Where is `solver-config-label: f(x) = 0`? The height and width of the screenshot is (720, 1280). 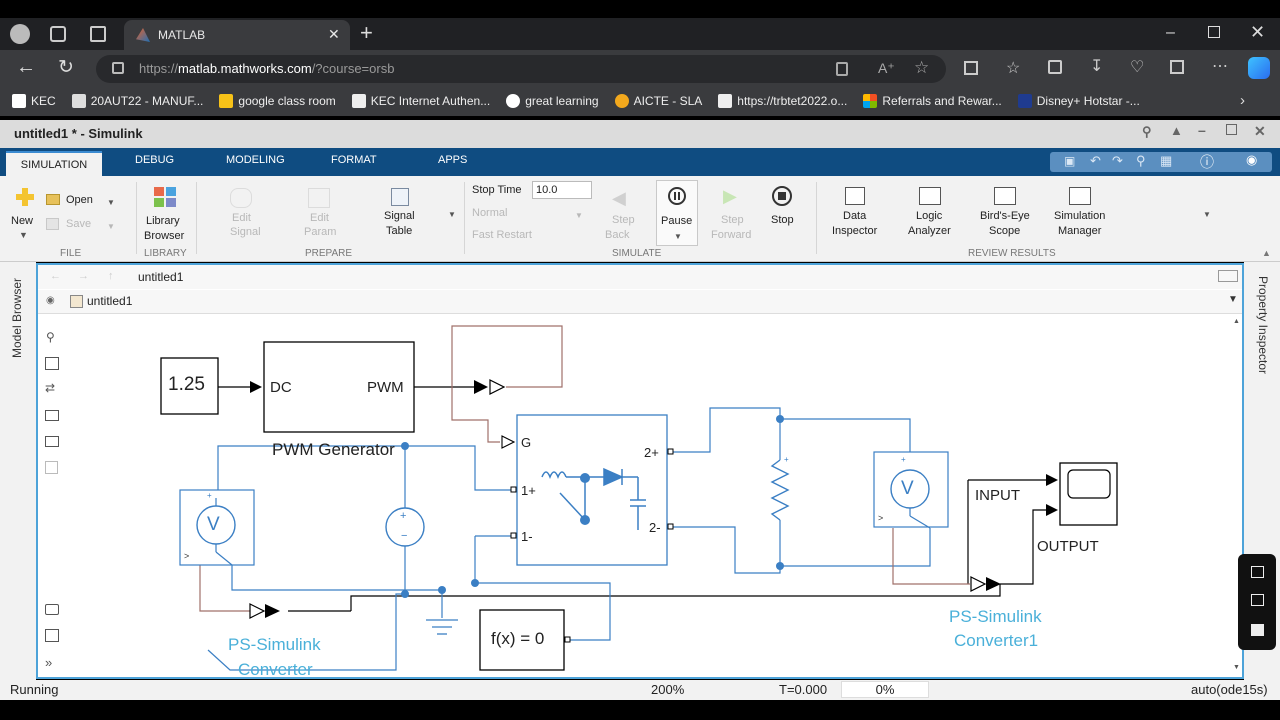 solver-config-label: f(x) = 0 is located at coordinates (517, 639).